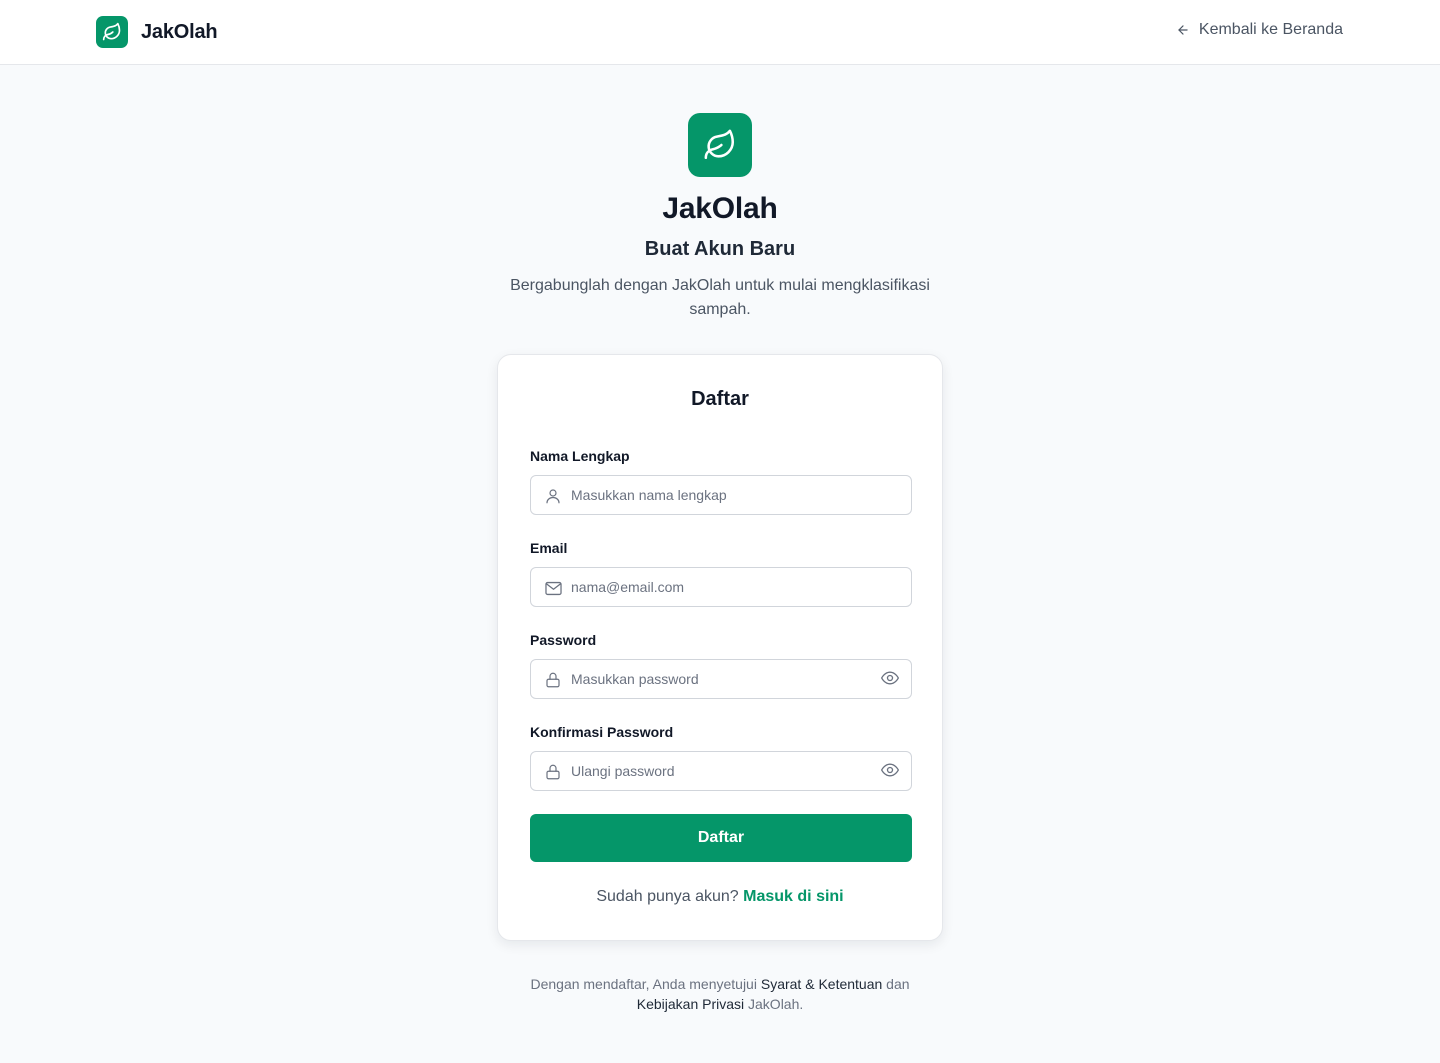 The height and width of the screenshot is (1063, 1440). What do you see at coordinates (720, 32) in the screenshot?
I see `top-navbar: JakOlah Kembali ke Beranda` at bounding box center [720, 32].